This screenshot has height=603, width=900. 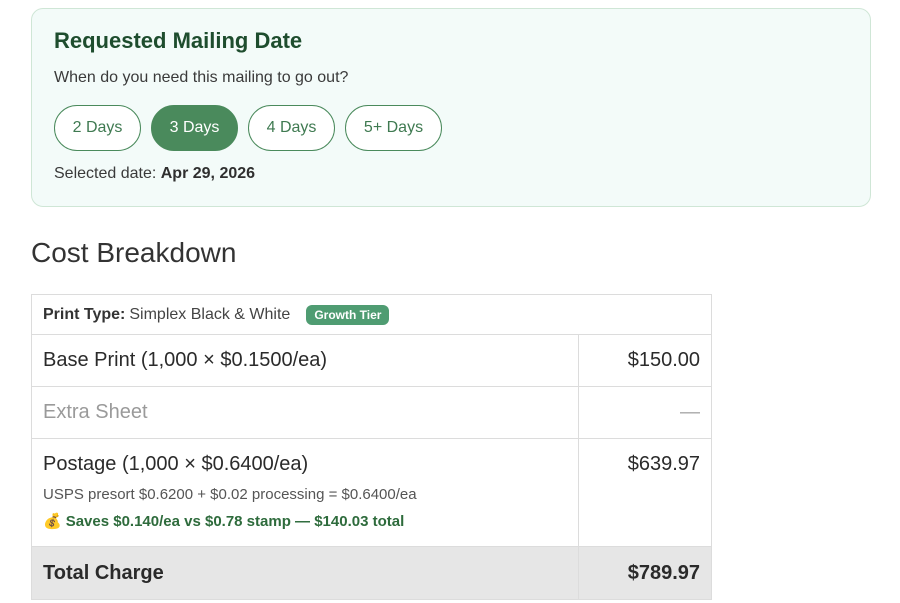 What do you see at coordinates (305, 573) in the screenshot?
I see `total-label: Total Charge` at bounding box center [305, 573].